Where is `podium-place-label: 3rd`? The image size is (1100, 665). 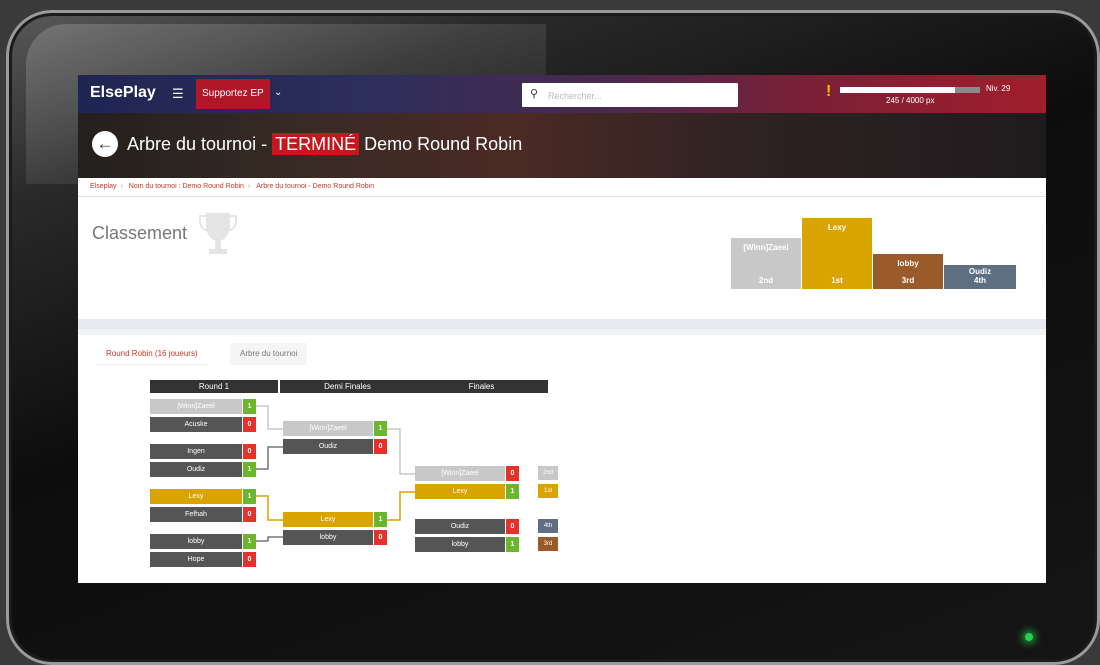 podium-place-label: 3rd is located at coordinates (908, 280).